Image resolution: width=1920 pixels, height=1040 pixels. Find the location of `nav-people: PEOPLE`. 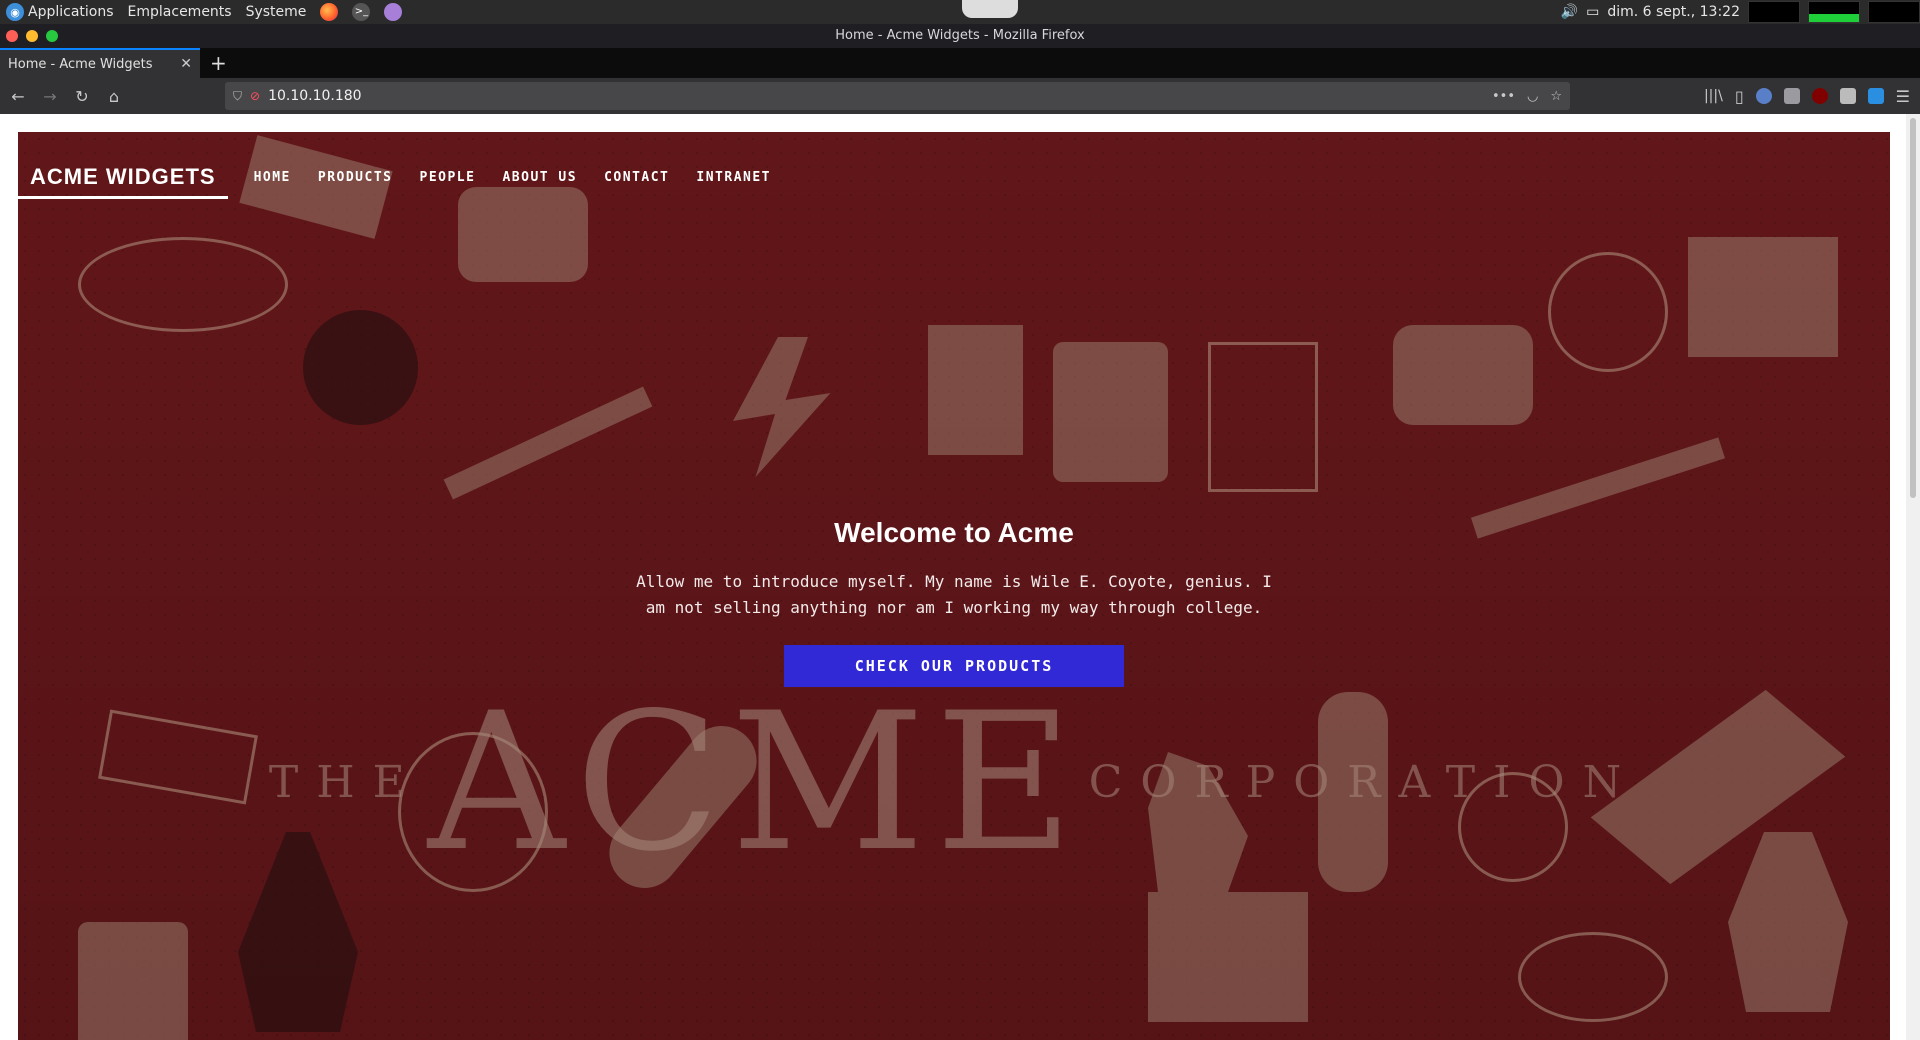

nav-people: PEOPLE is located at coordinates (448, 177).